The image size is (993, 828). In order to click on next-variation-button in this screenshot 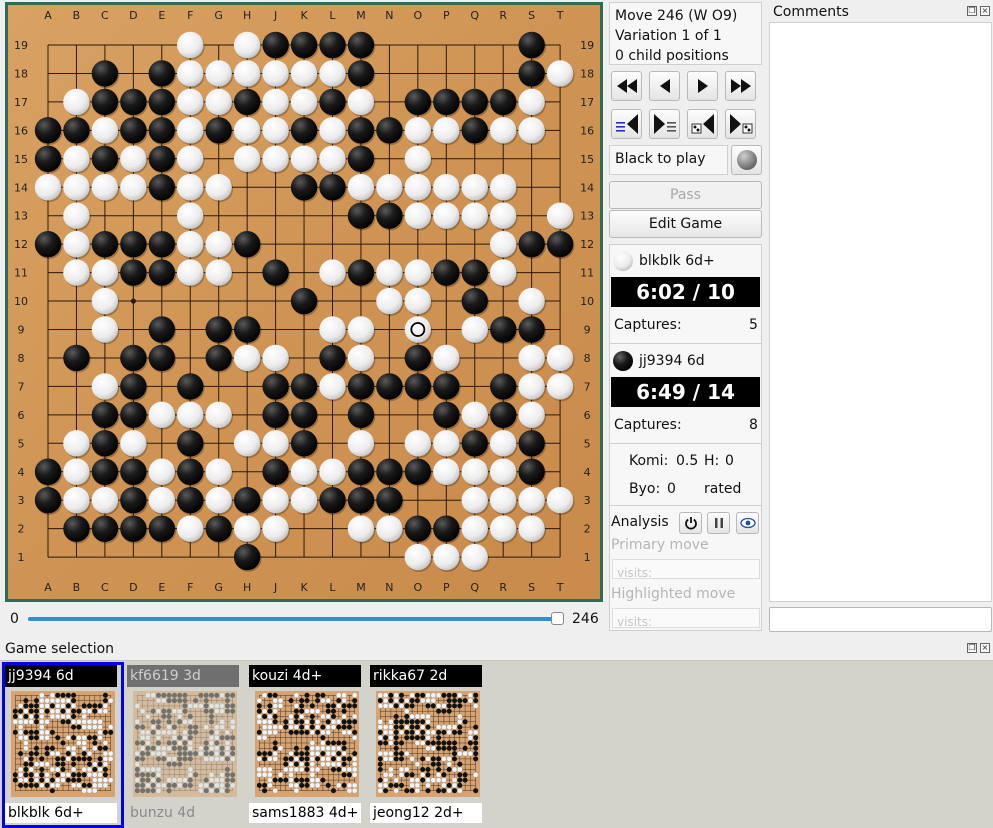, I will do `click(740, 124)`.